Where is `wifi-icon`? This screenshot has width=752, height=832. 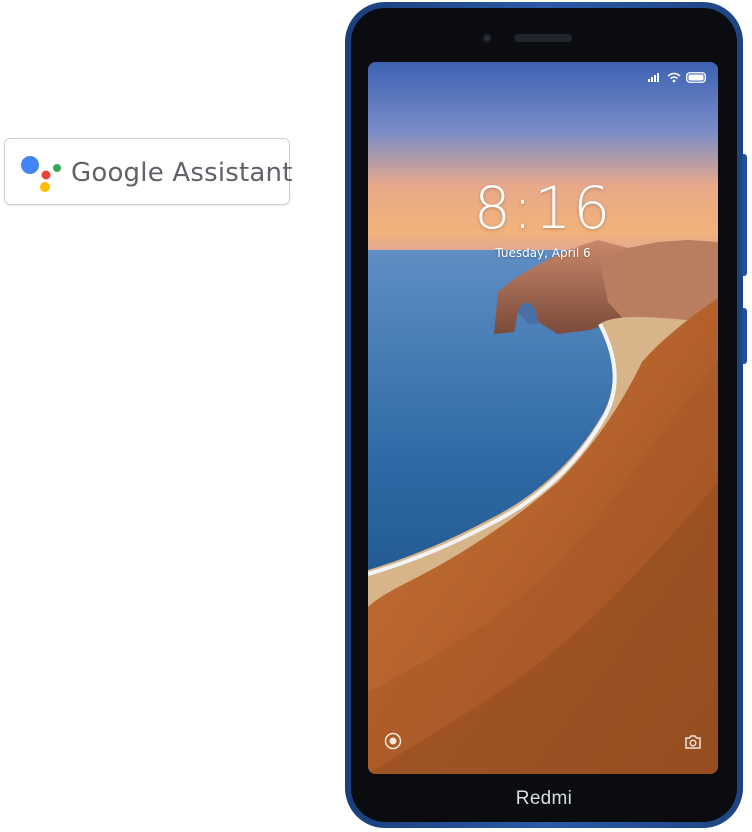
wifi-icon is located at coordinates (674, 77).